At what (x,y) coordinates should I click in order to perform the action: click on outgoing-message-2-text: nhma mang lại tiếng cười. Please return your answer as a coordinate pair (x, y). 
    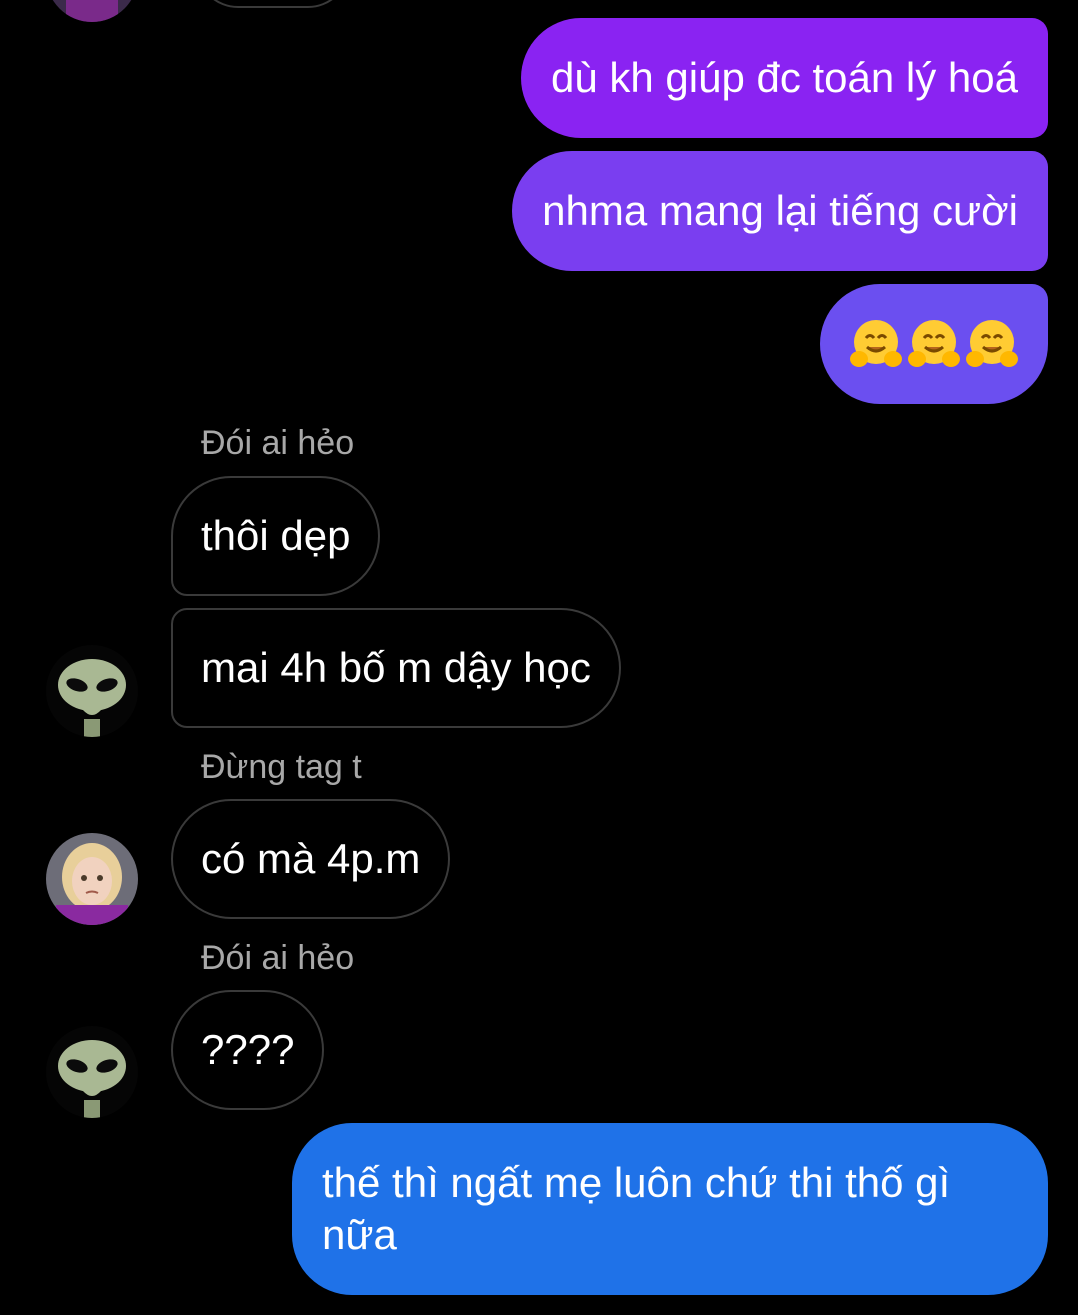
    Looking at the image, I should click on (780, 210).